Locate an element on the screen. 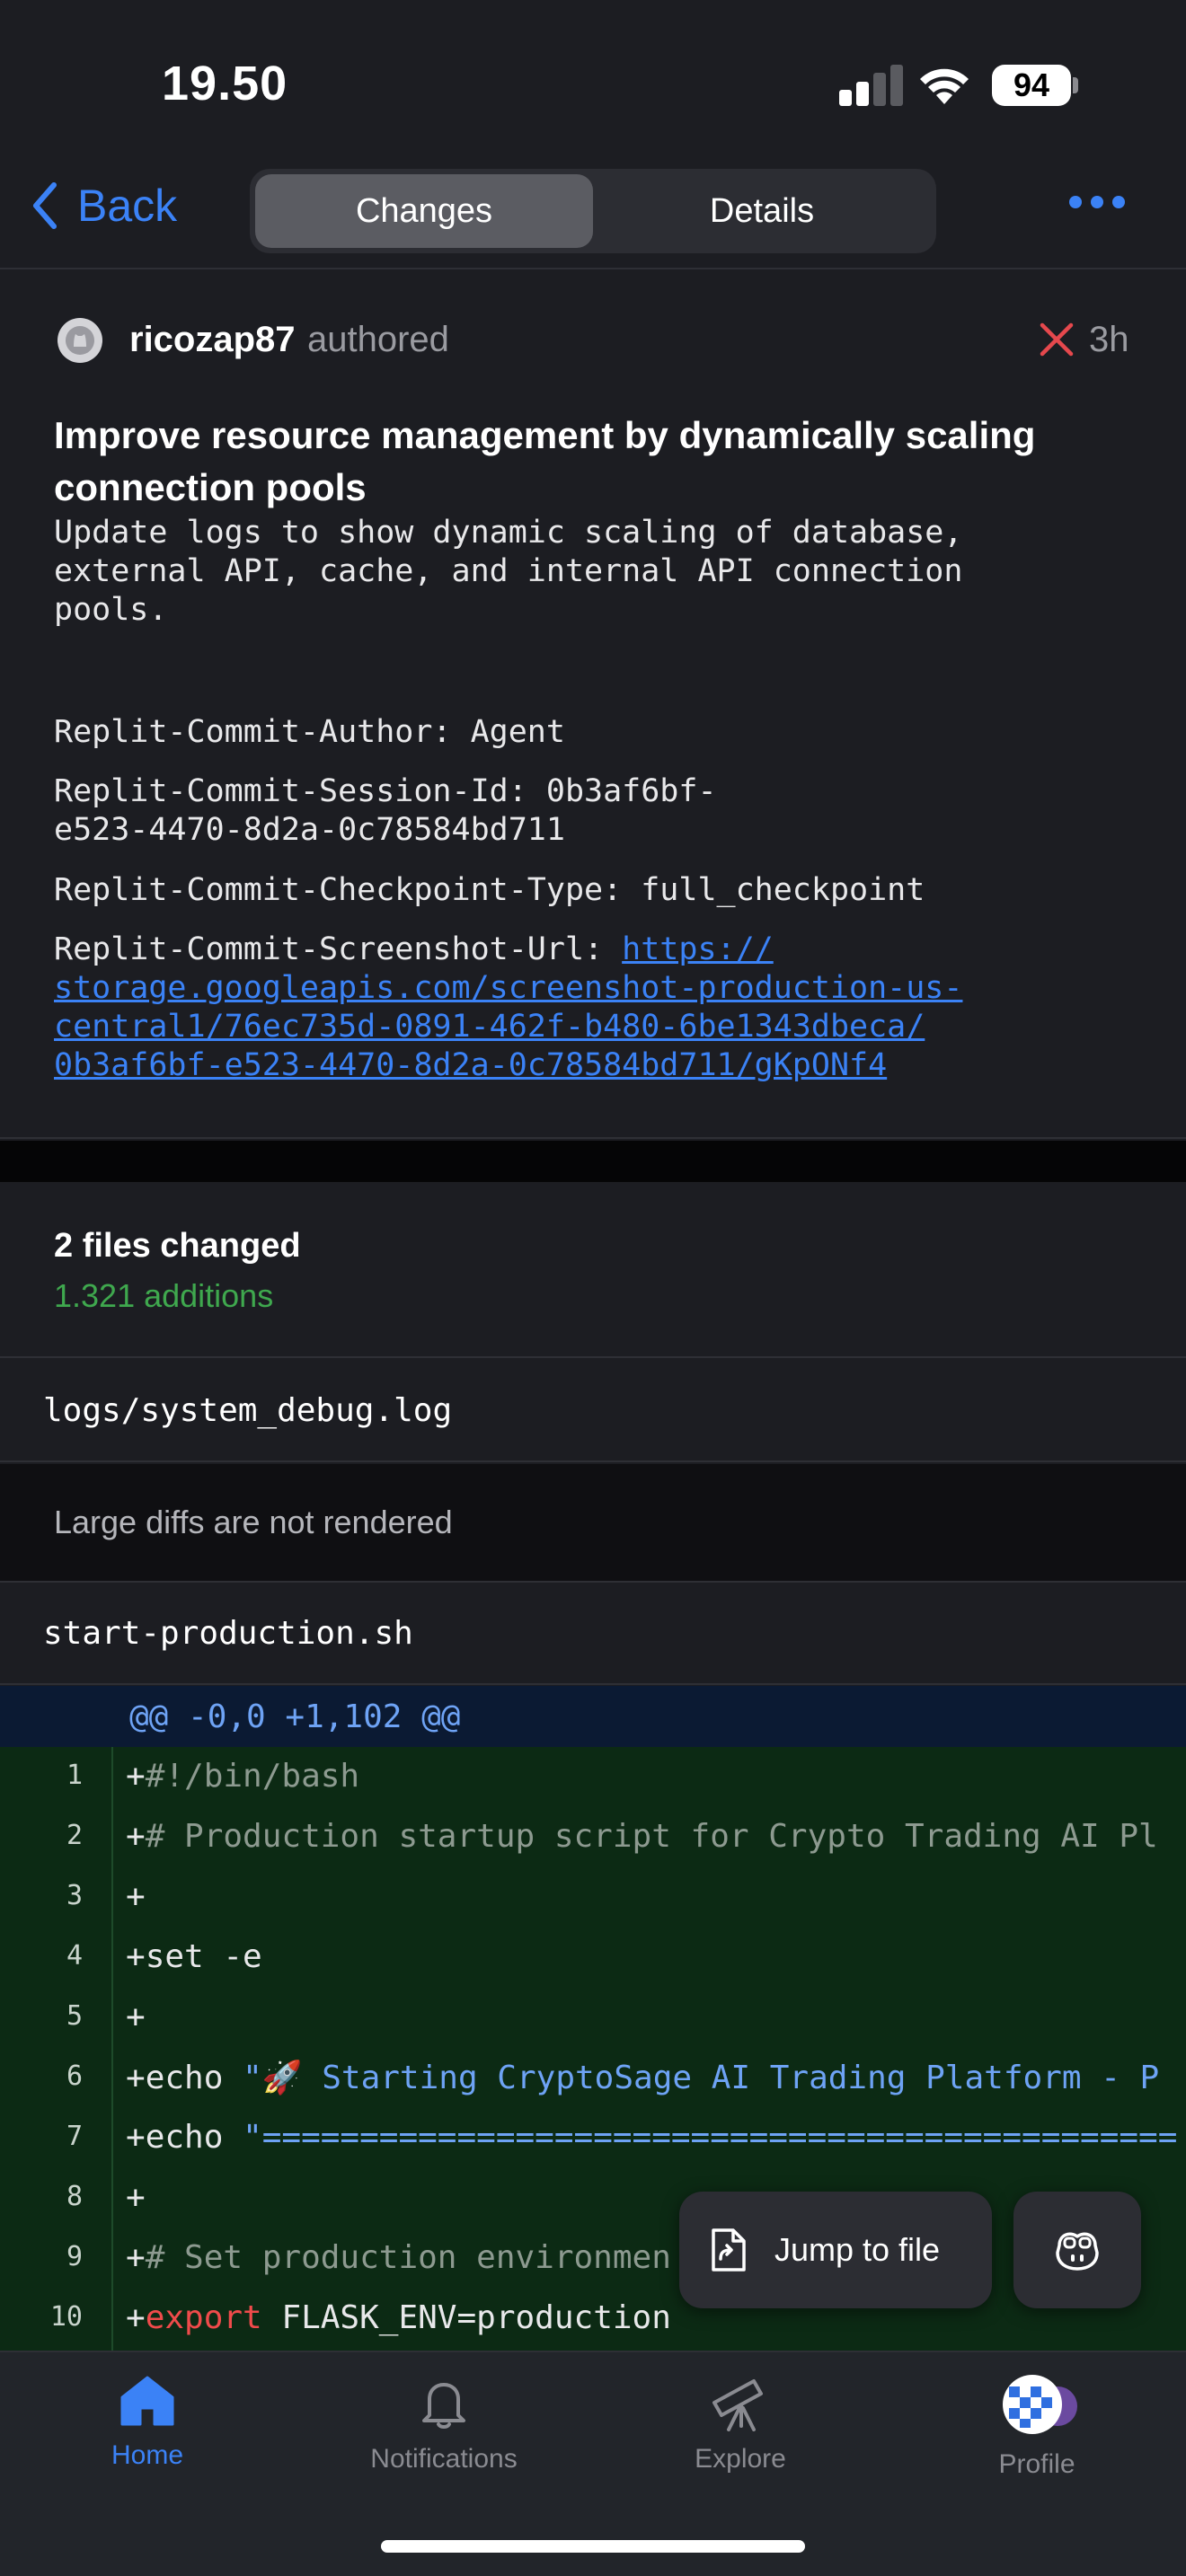 The width and height of the screenshot is (1186, 2576). back-button: Back is located at coordinates (104, 206).